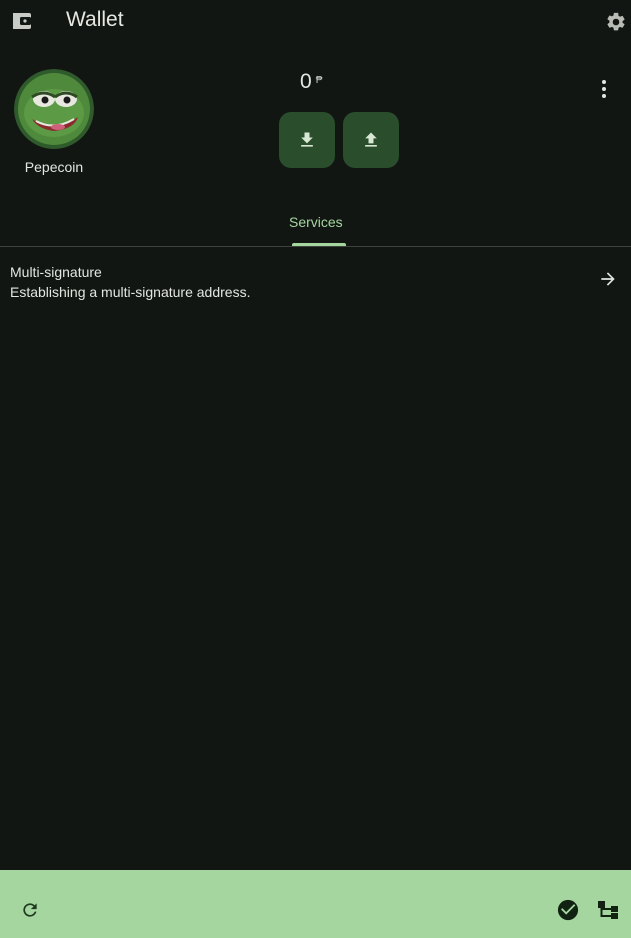 This screenshot has height=938, width=631. Describe the element at coordinates (608, 910) in the screenshot. I see `network-tree-icon` at that location.